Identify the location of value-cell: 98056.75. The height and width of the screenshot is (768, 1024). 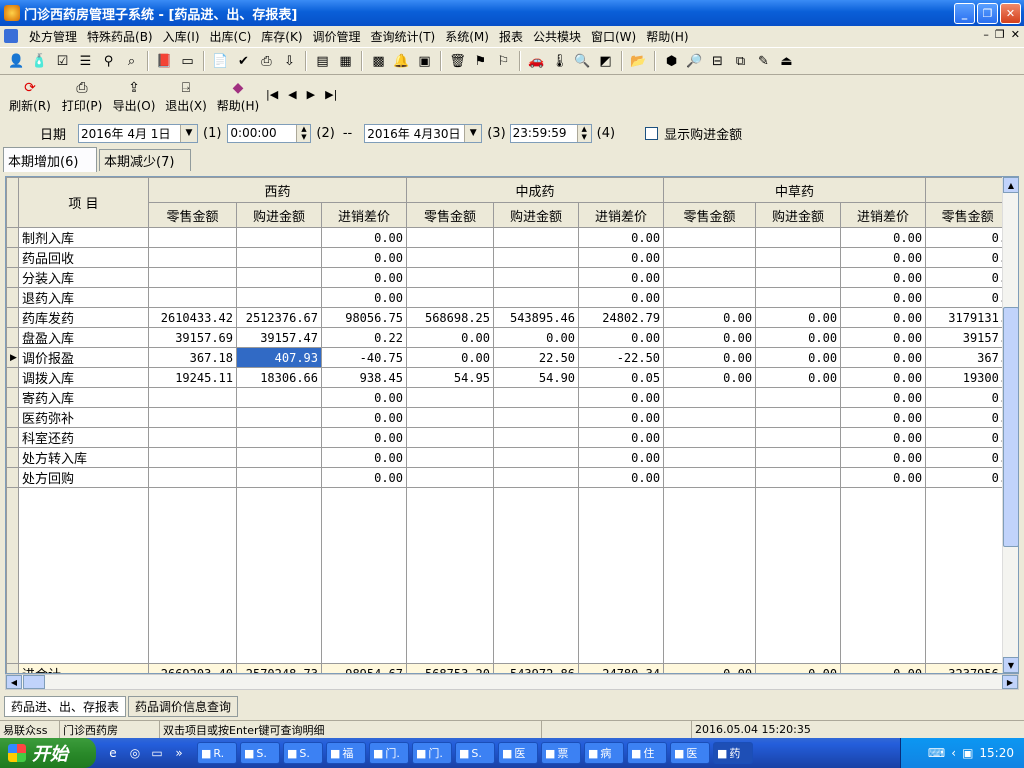
(364, 317).